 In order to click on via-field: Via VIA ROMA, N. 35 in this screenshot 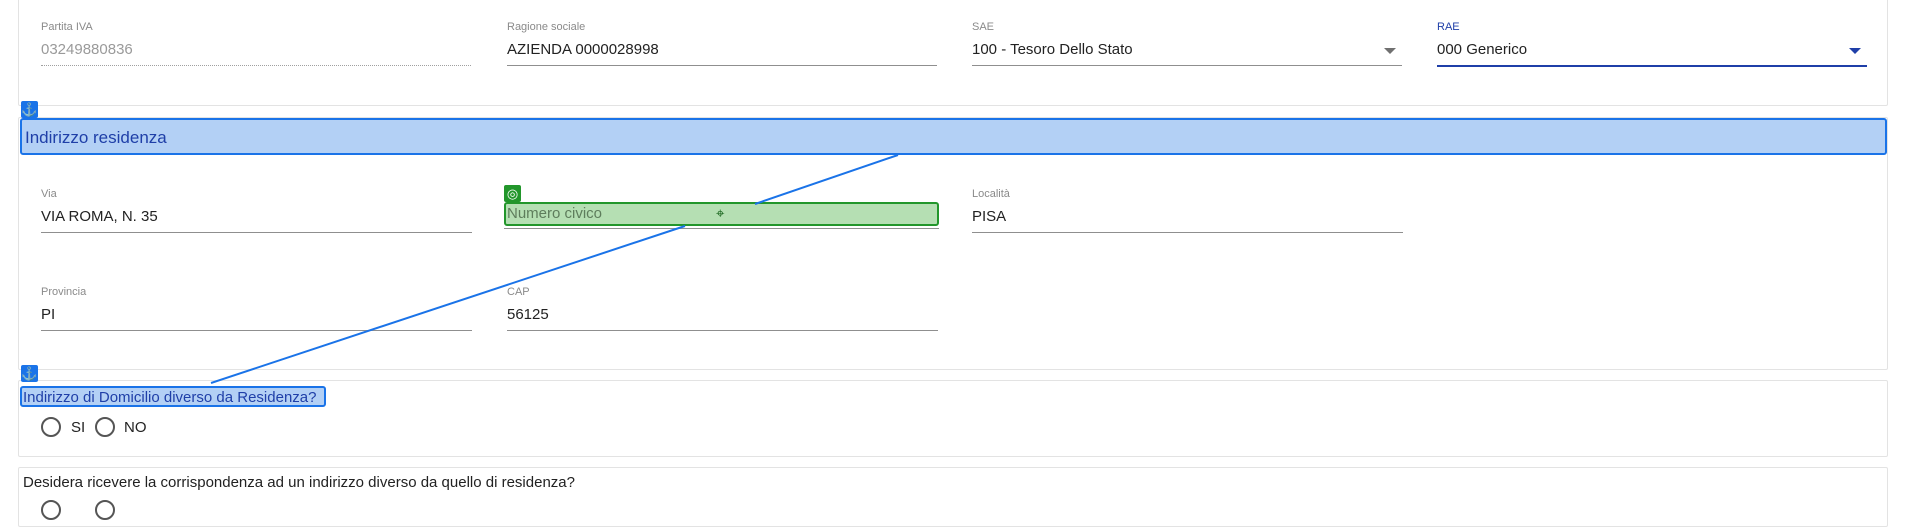, I will do `click(256, 213)`.